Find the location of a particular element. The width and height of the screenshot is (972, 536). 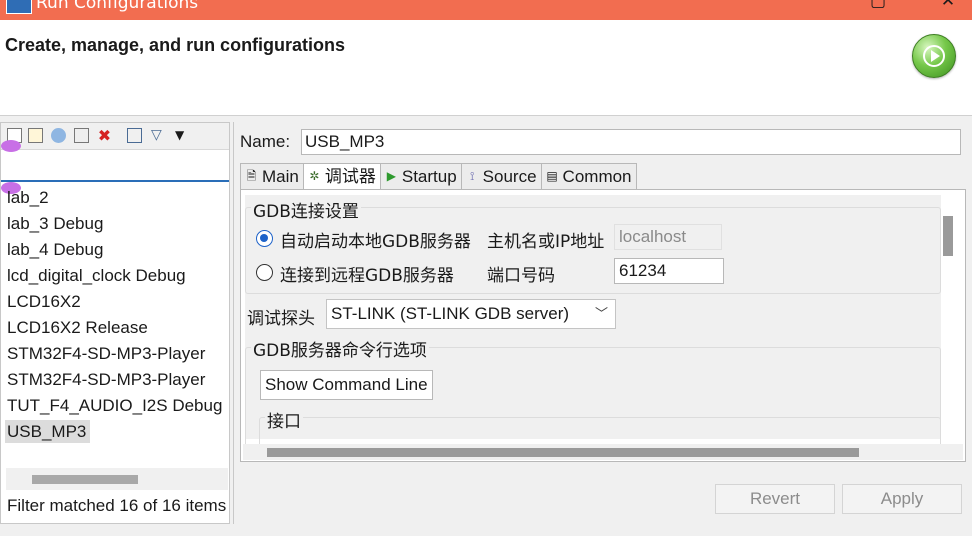

title-bar: Run Configurations ▢ ✕ is located at coordinates (486, 10).